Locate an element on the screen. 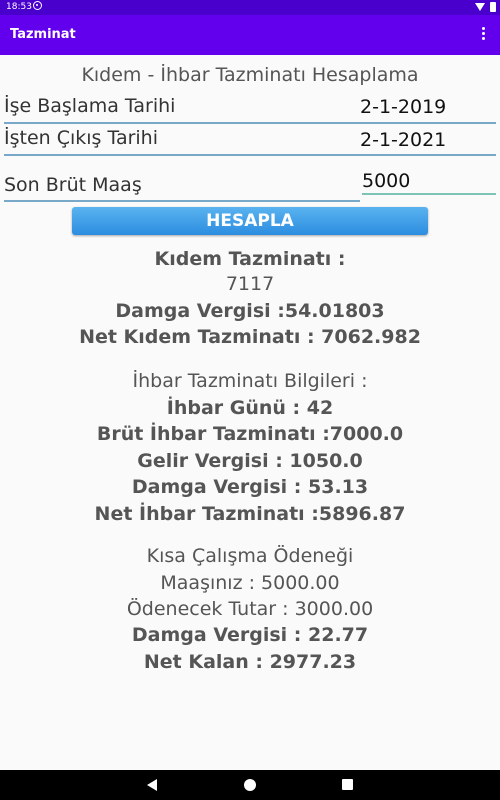 The image size is (500, 800). overflow-menu-icon is located at coordinates (484, 35).